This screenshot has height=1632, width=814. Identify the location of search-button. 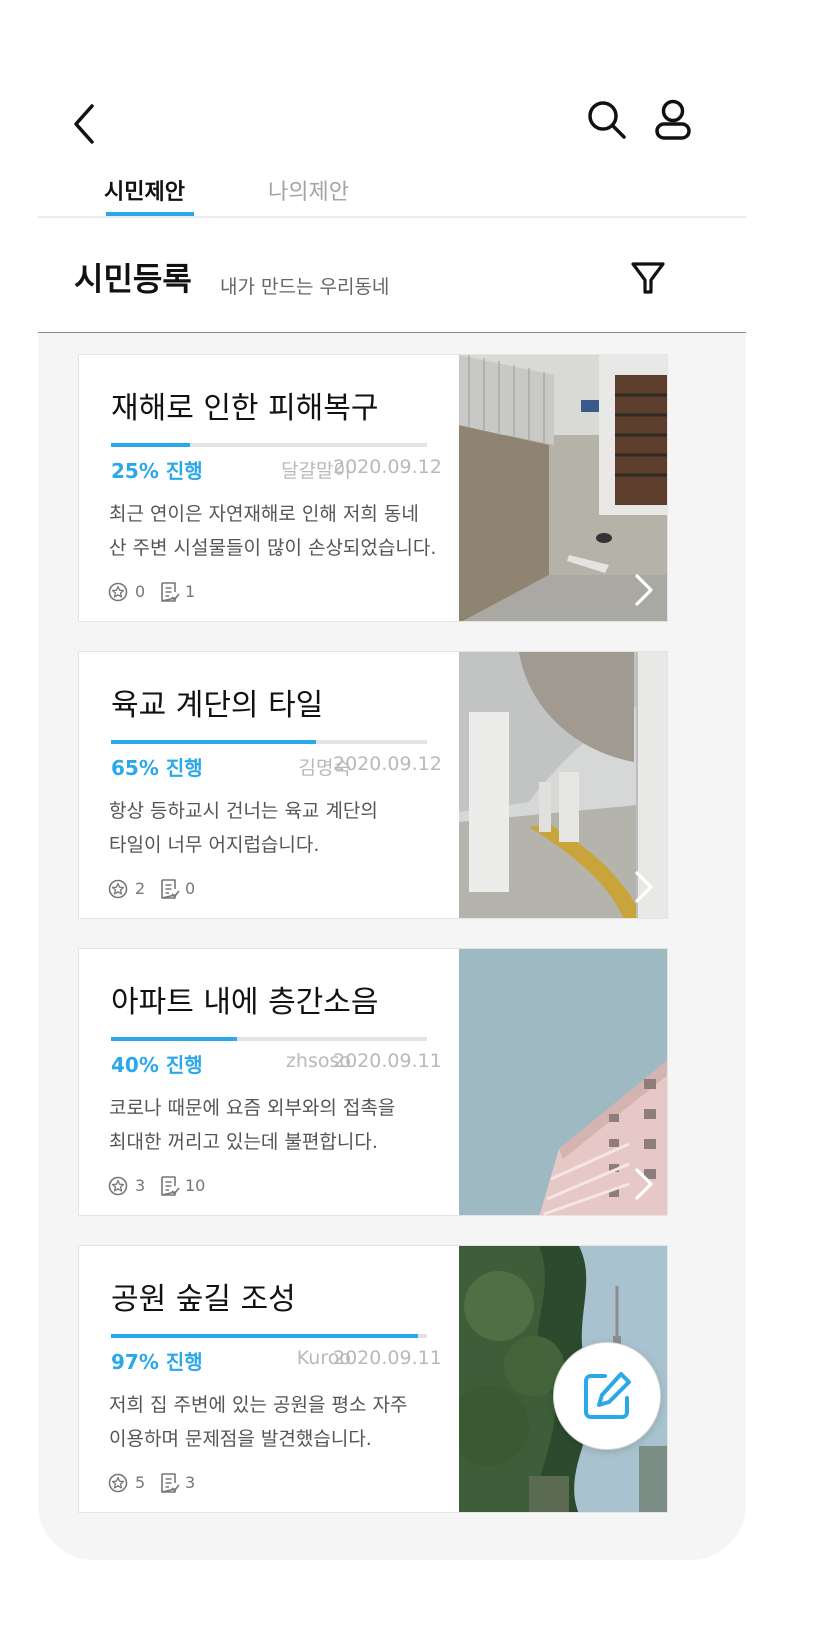
(609, 123).